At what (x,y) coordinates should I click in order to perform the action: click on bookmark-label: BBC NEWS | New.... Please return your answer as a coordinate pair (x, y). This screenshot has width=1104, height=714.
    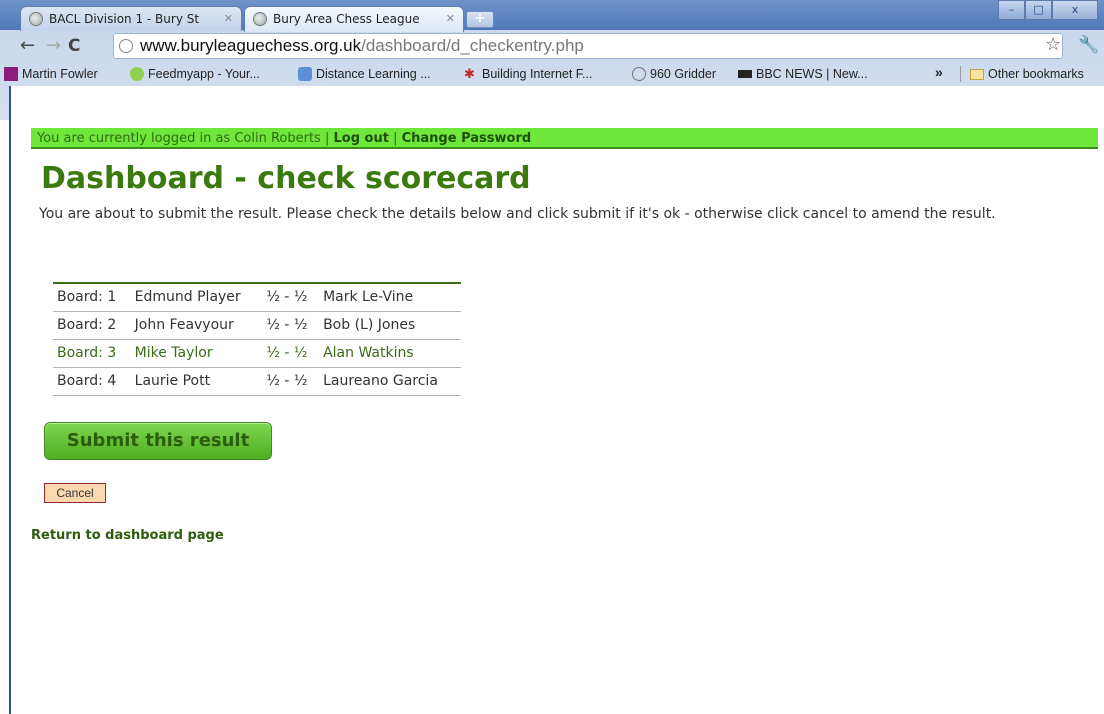
    Looking at the image, I should click on (812, 74).